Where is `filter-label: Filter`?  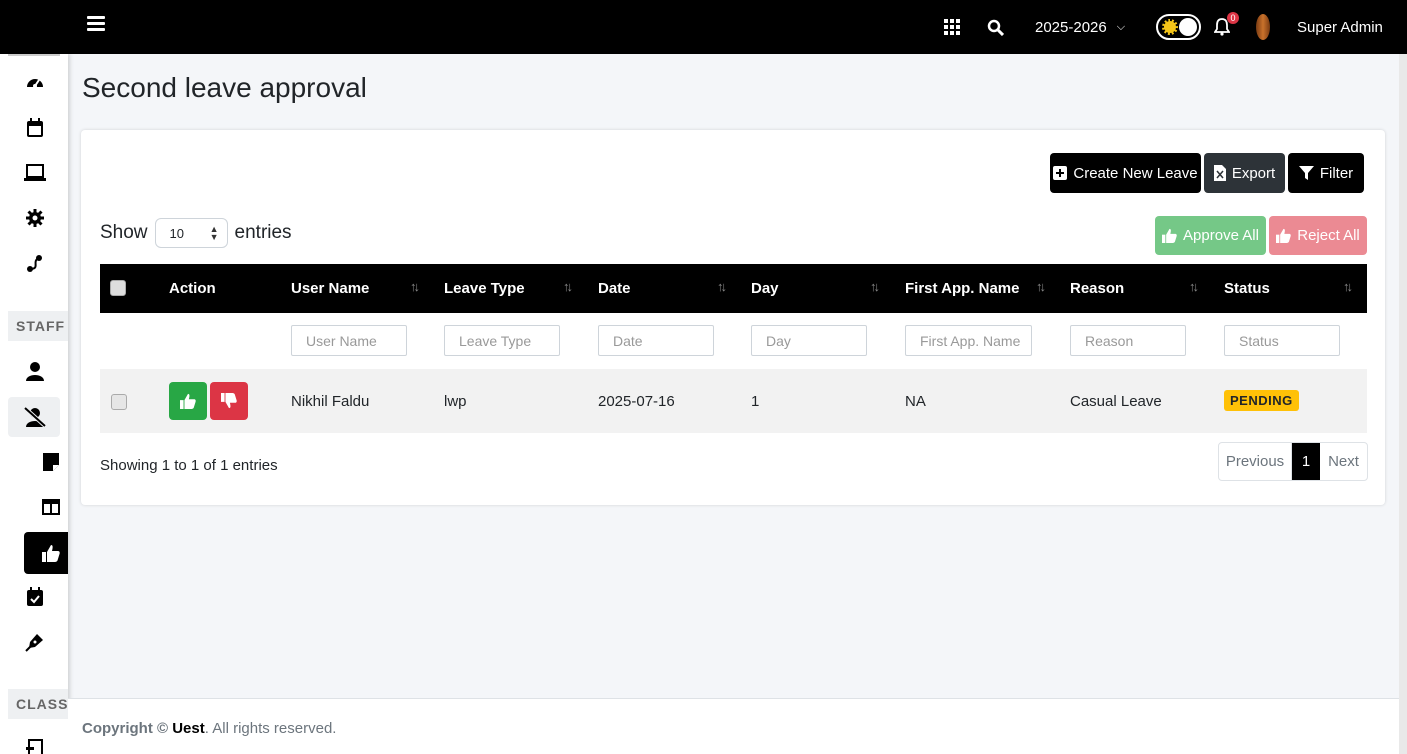
filter-label: Filter is located at coordinates (1336, 173).